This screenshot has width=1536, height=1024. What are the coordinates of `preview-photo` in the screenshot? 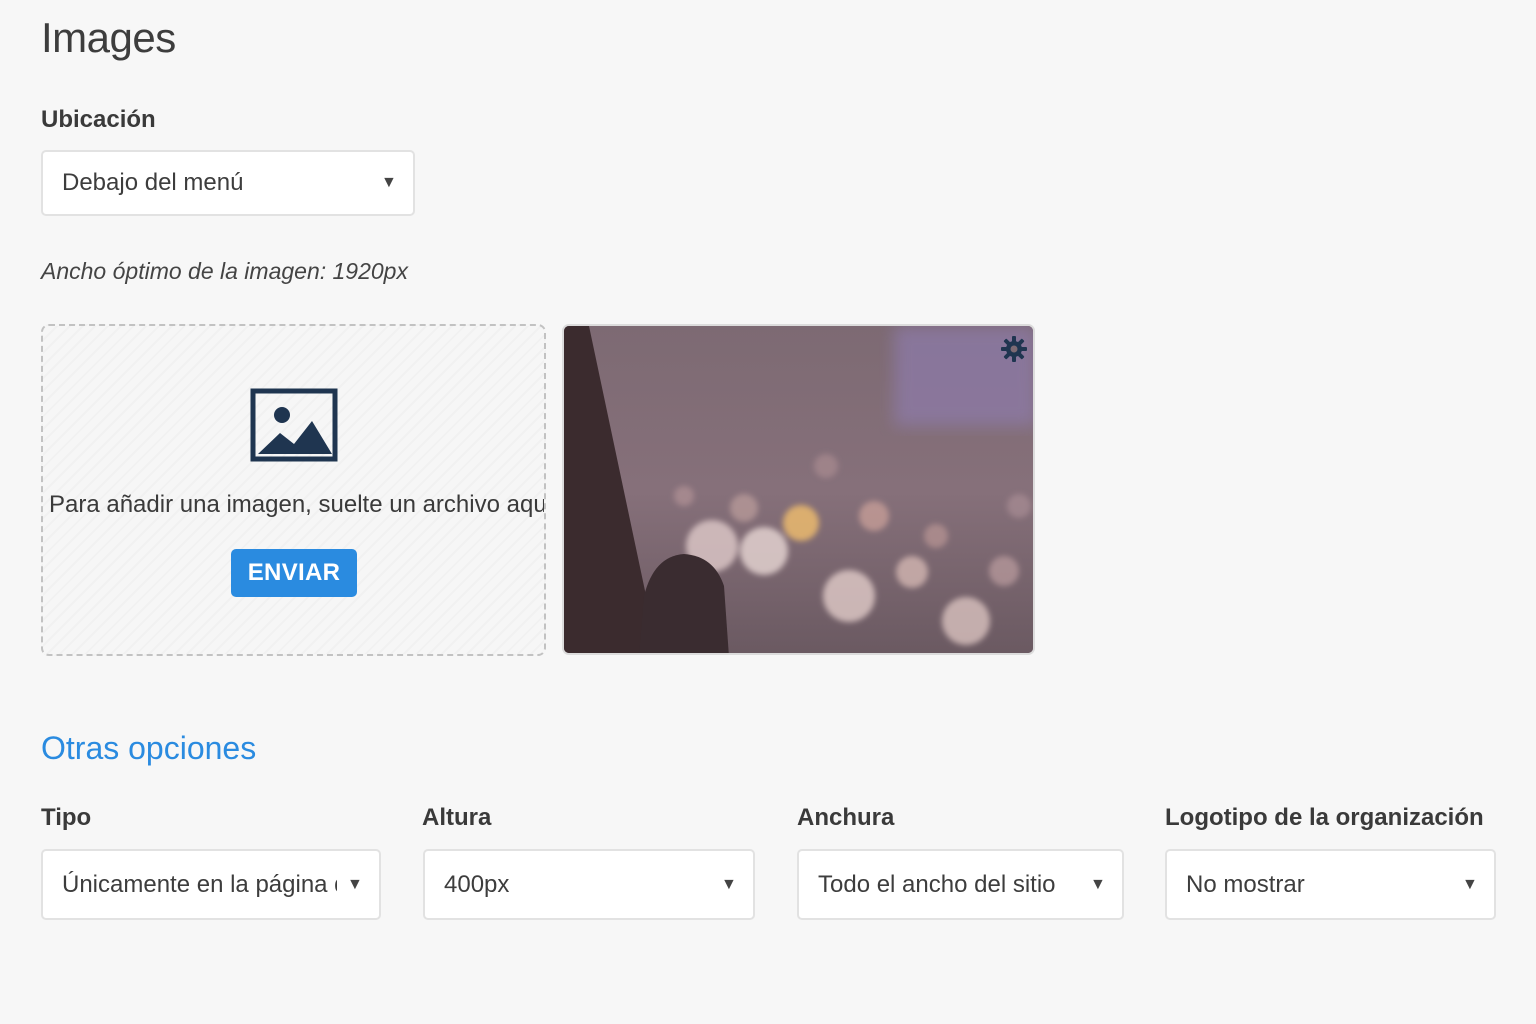 It's located at (798, 489).